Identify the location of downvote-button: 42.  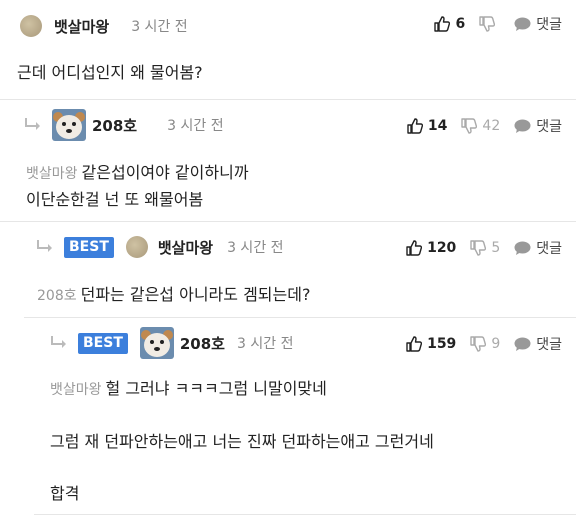
(480, 126).